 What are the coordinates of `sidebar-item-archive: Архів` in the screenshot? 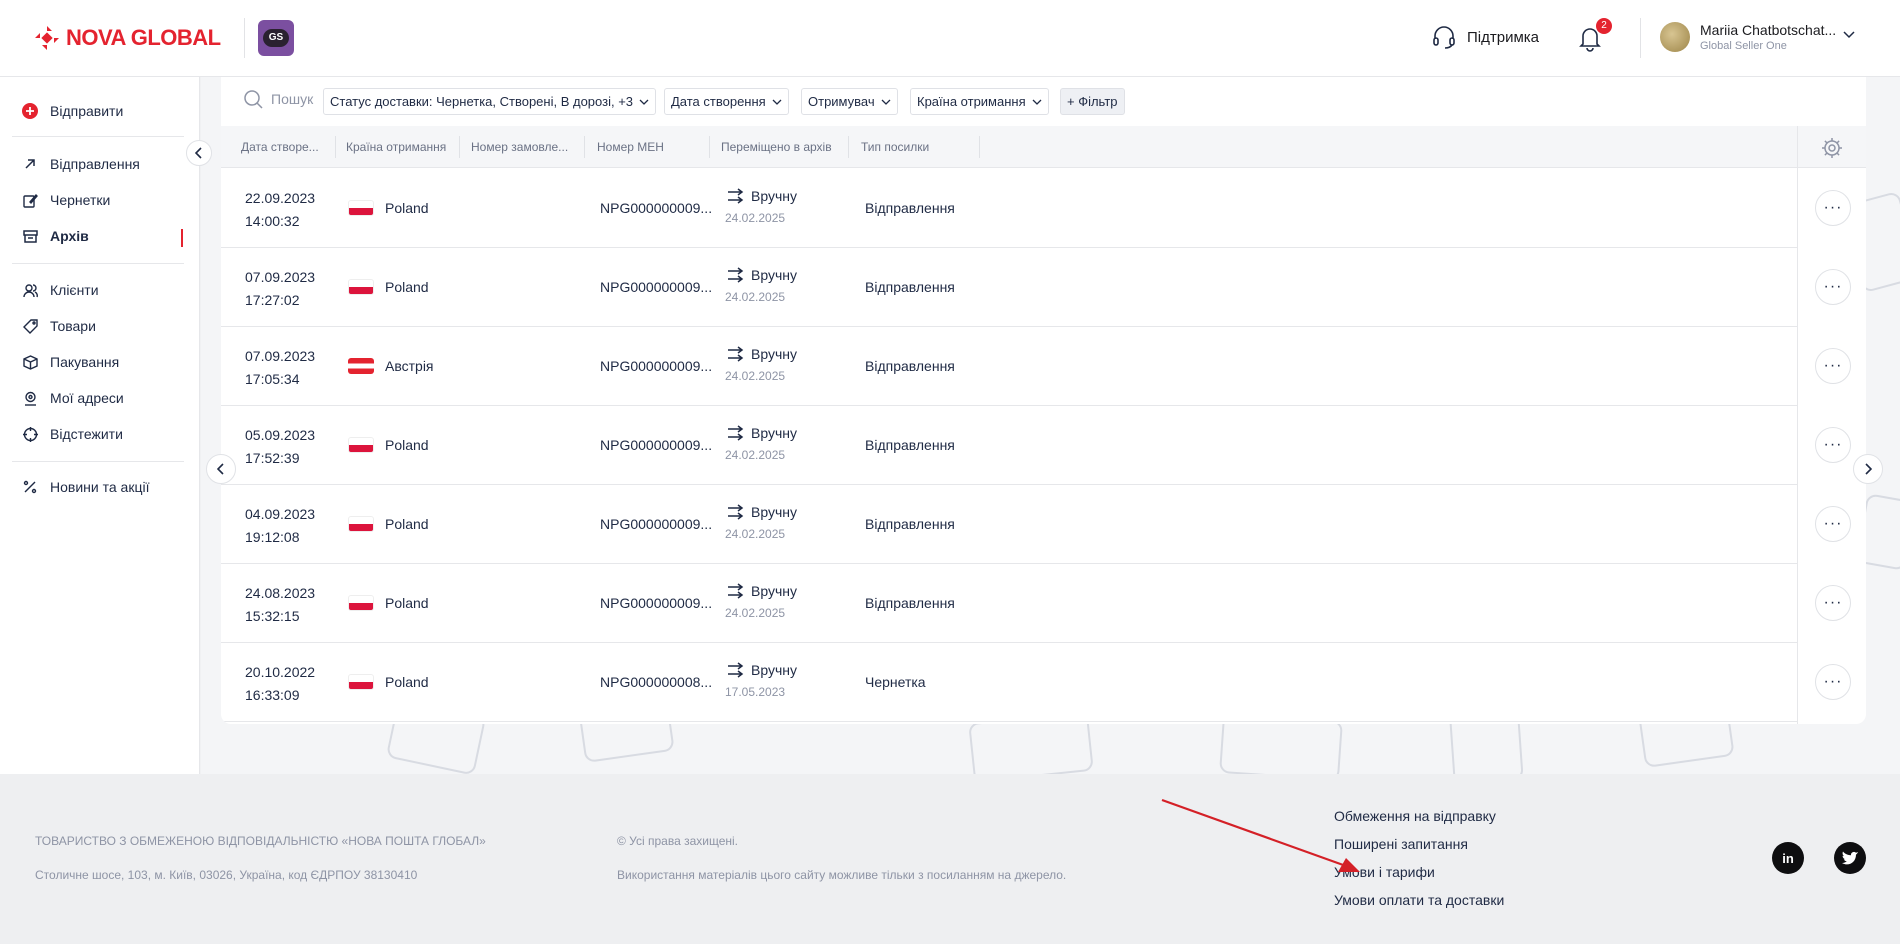 It's located at (55, 236).